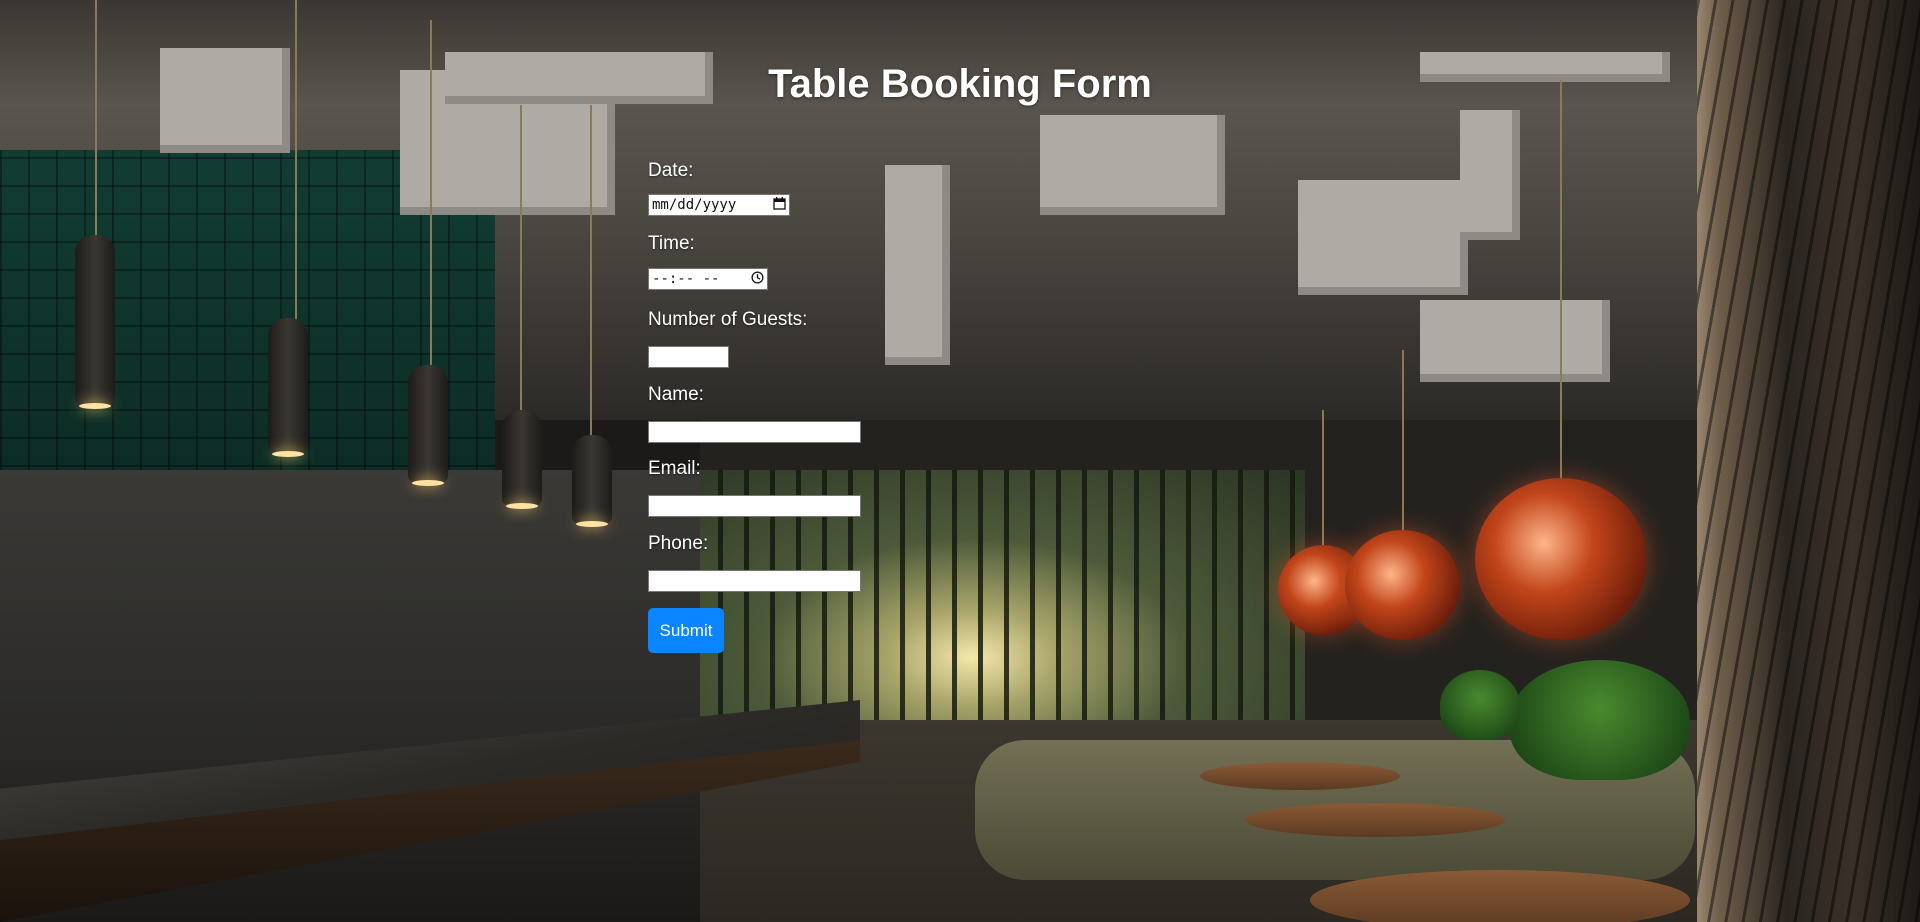 This screenshot has height=922, width=1920. Describe the element at coordinates (671, 243) in the screenshot. I see `time-label: Time:` at that location.